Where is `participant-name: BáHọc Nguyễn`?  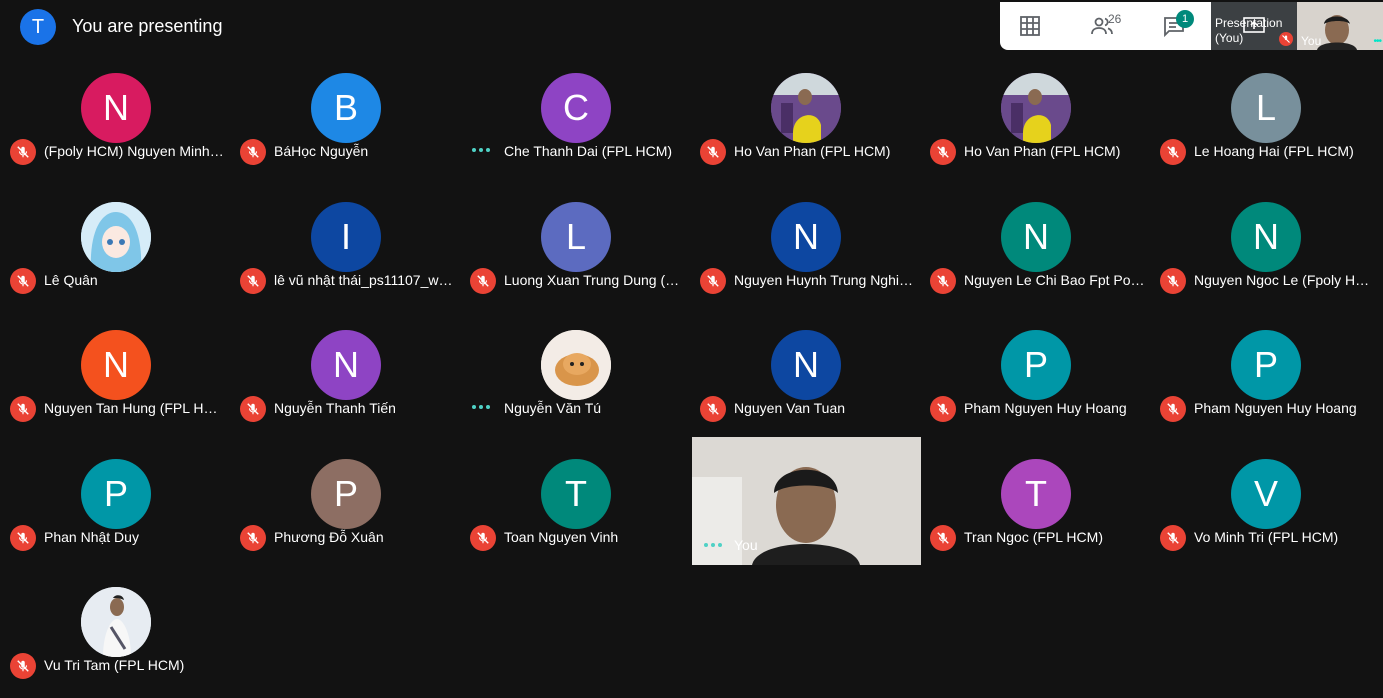
participant-name: BáHọc Nguyễn is located at coordinates (321, 151).